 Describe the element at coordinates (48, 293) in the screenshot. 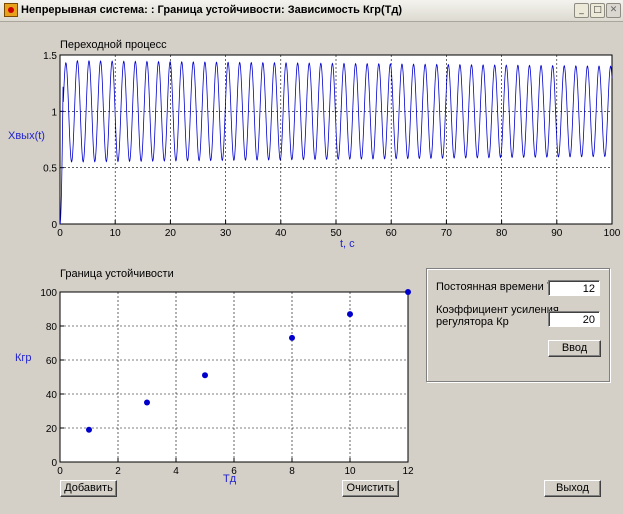

I see `plot2-tick-label-y: 100` at that location.